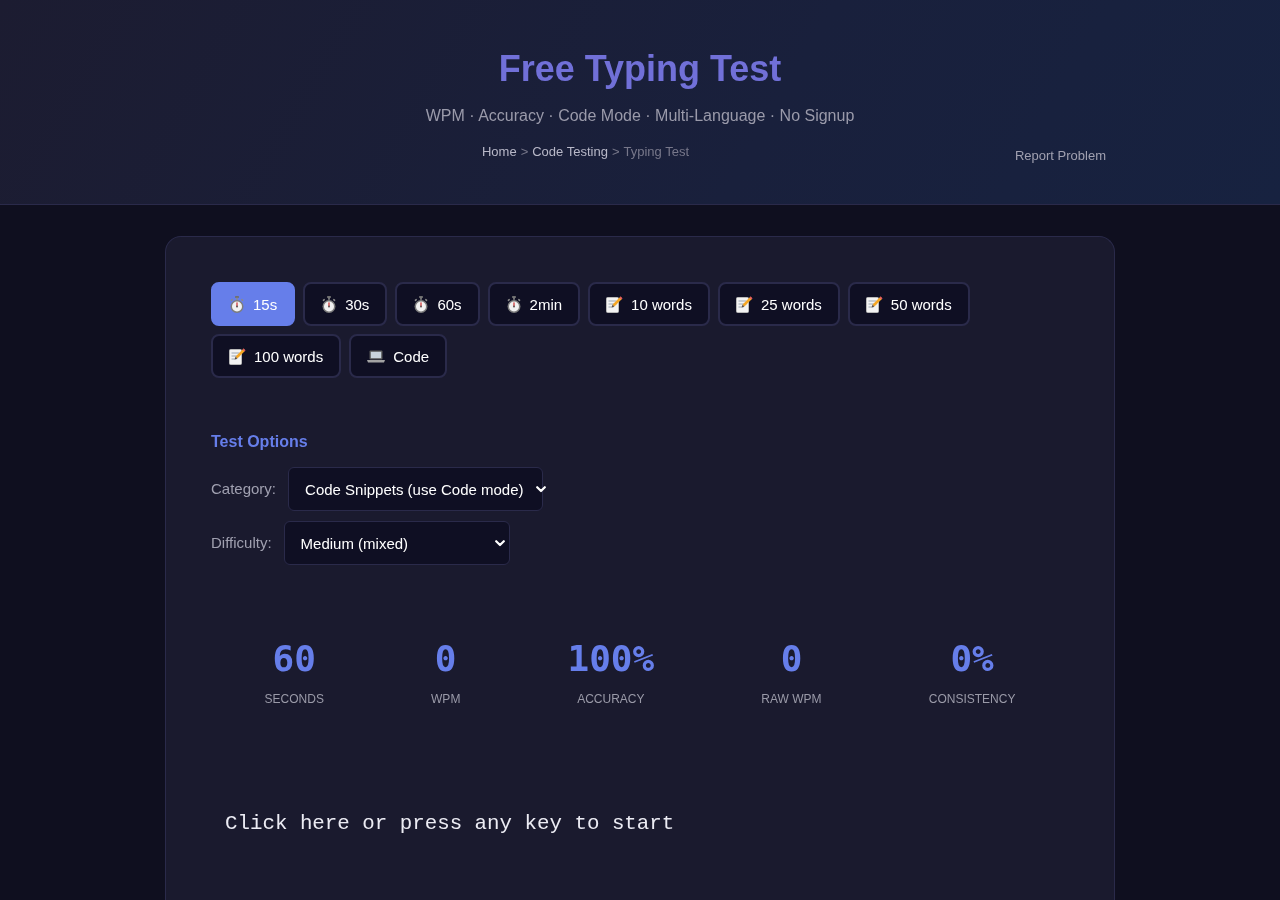 The height and width of the screenshot is (900, 1280). Describe the element at coordinates (253, 304) in the screenshot. I see `mode-button: 15s` at that location.